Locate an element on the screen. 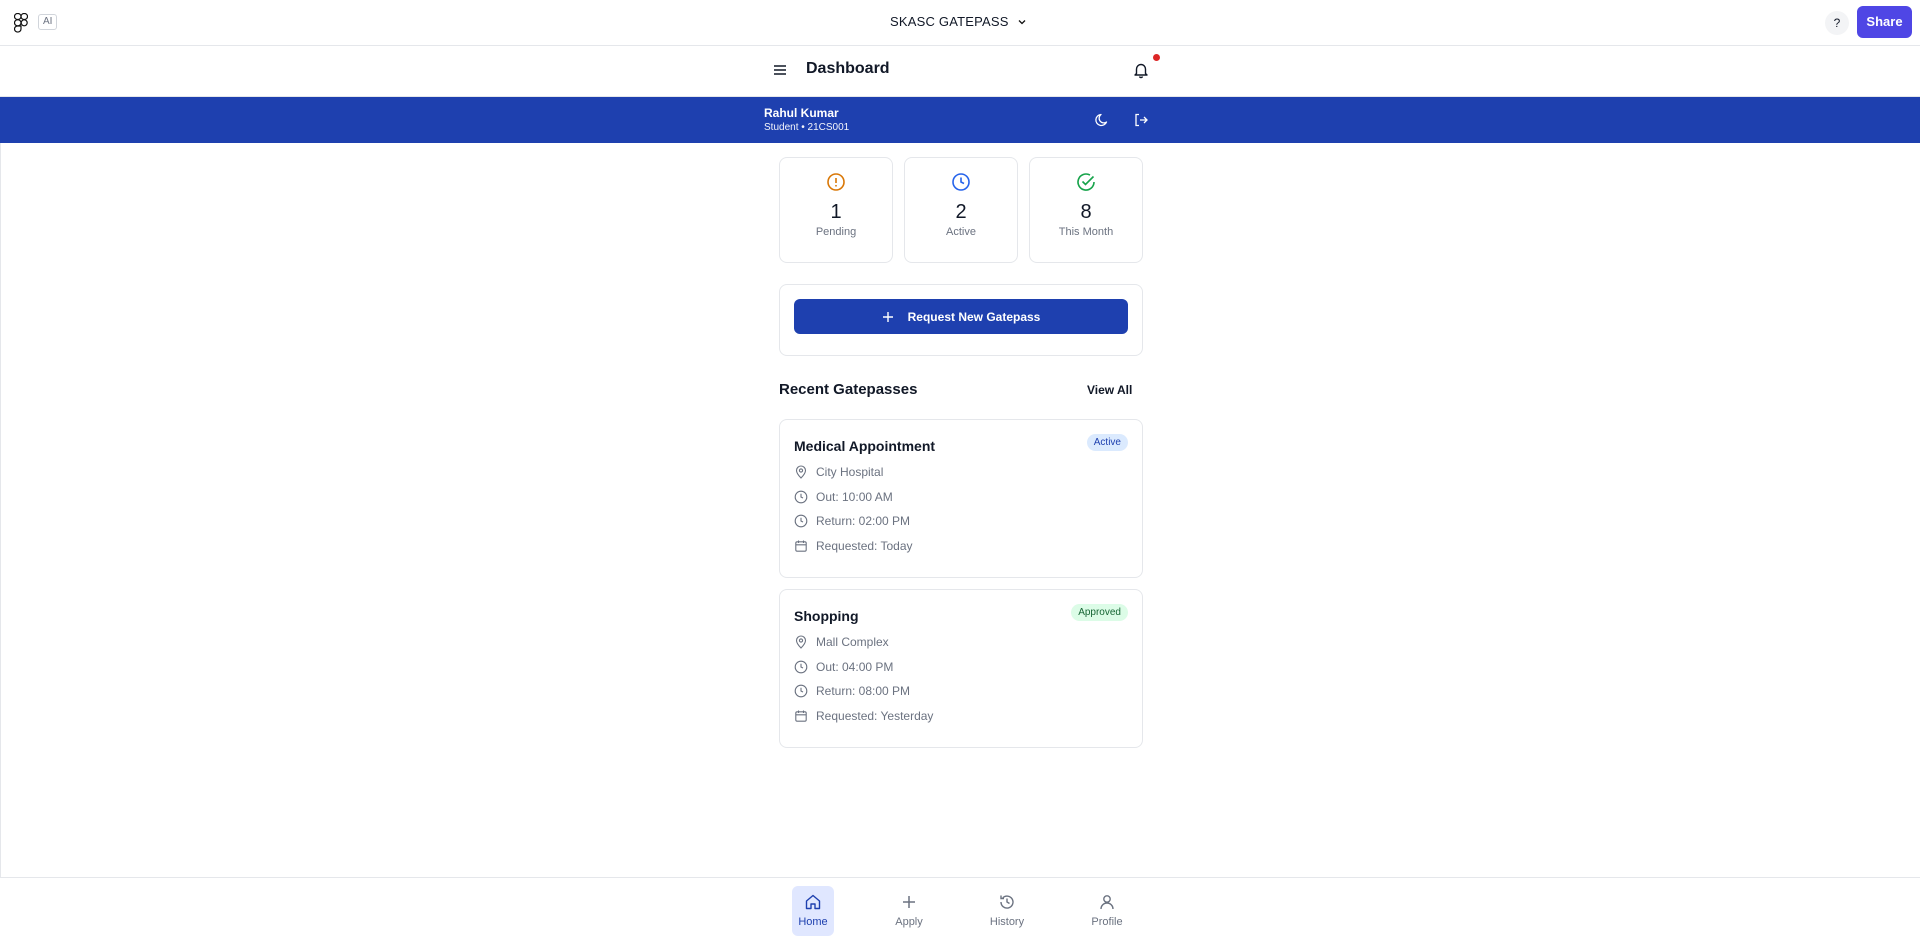  gatepass-location: City Hospital is located at coordinates (838, 472).